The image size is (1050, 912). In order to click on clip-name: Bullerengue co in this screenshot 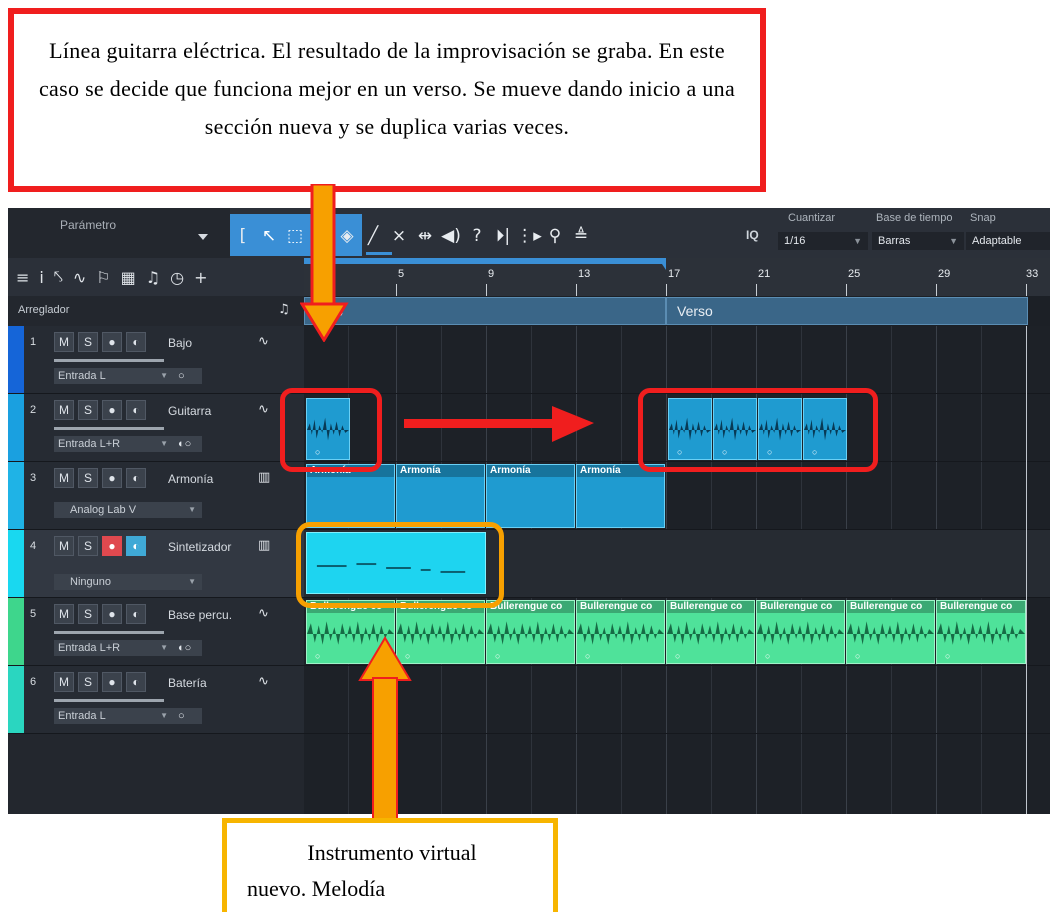, I will do `click(620, 607)`.